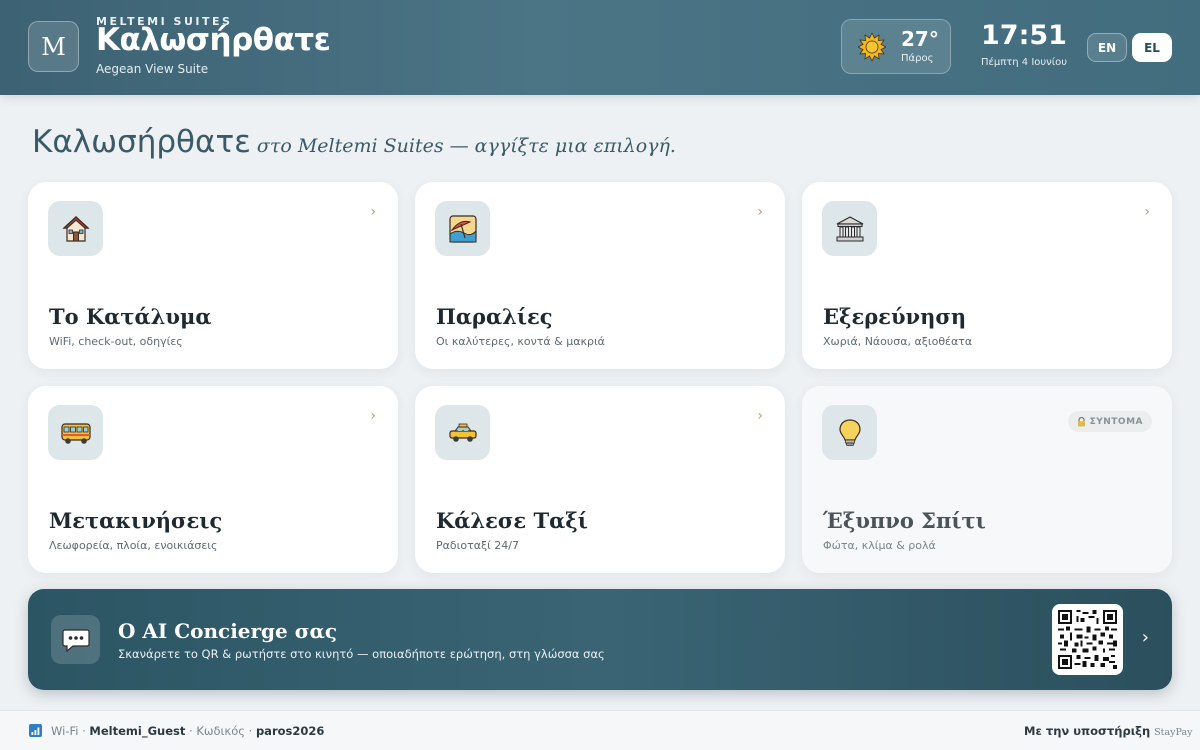 The width and height of the screenshot is (1200, 750). What do you see at coordinates (220, 731) in the screenshot?
I see `wifi-password-label: Κωδικός` at bounding box center [220, 731].